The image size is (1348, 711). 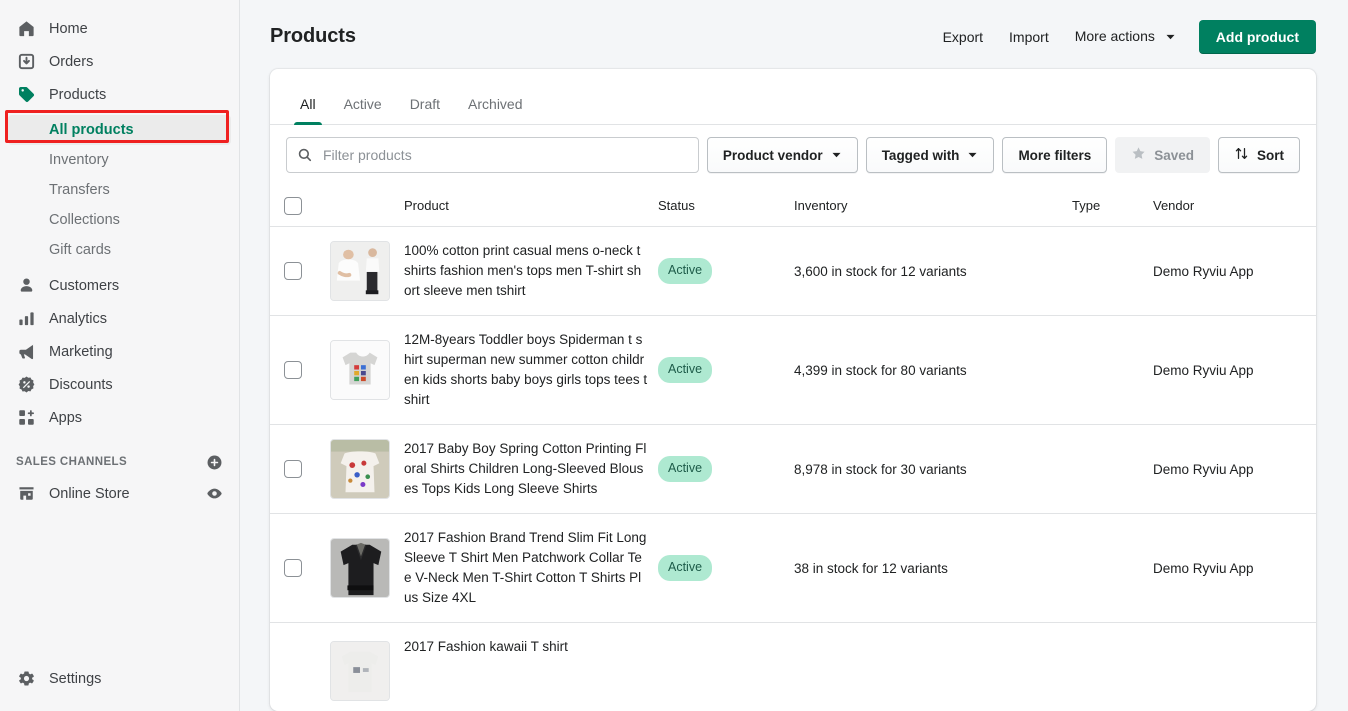 I want to click on sidebar-item-home: Home, so click(x=119, y=28).